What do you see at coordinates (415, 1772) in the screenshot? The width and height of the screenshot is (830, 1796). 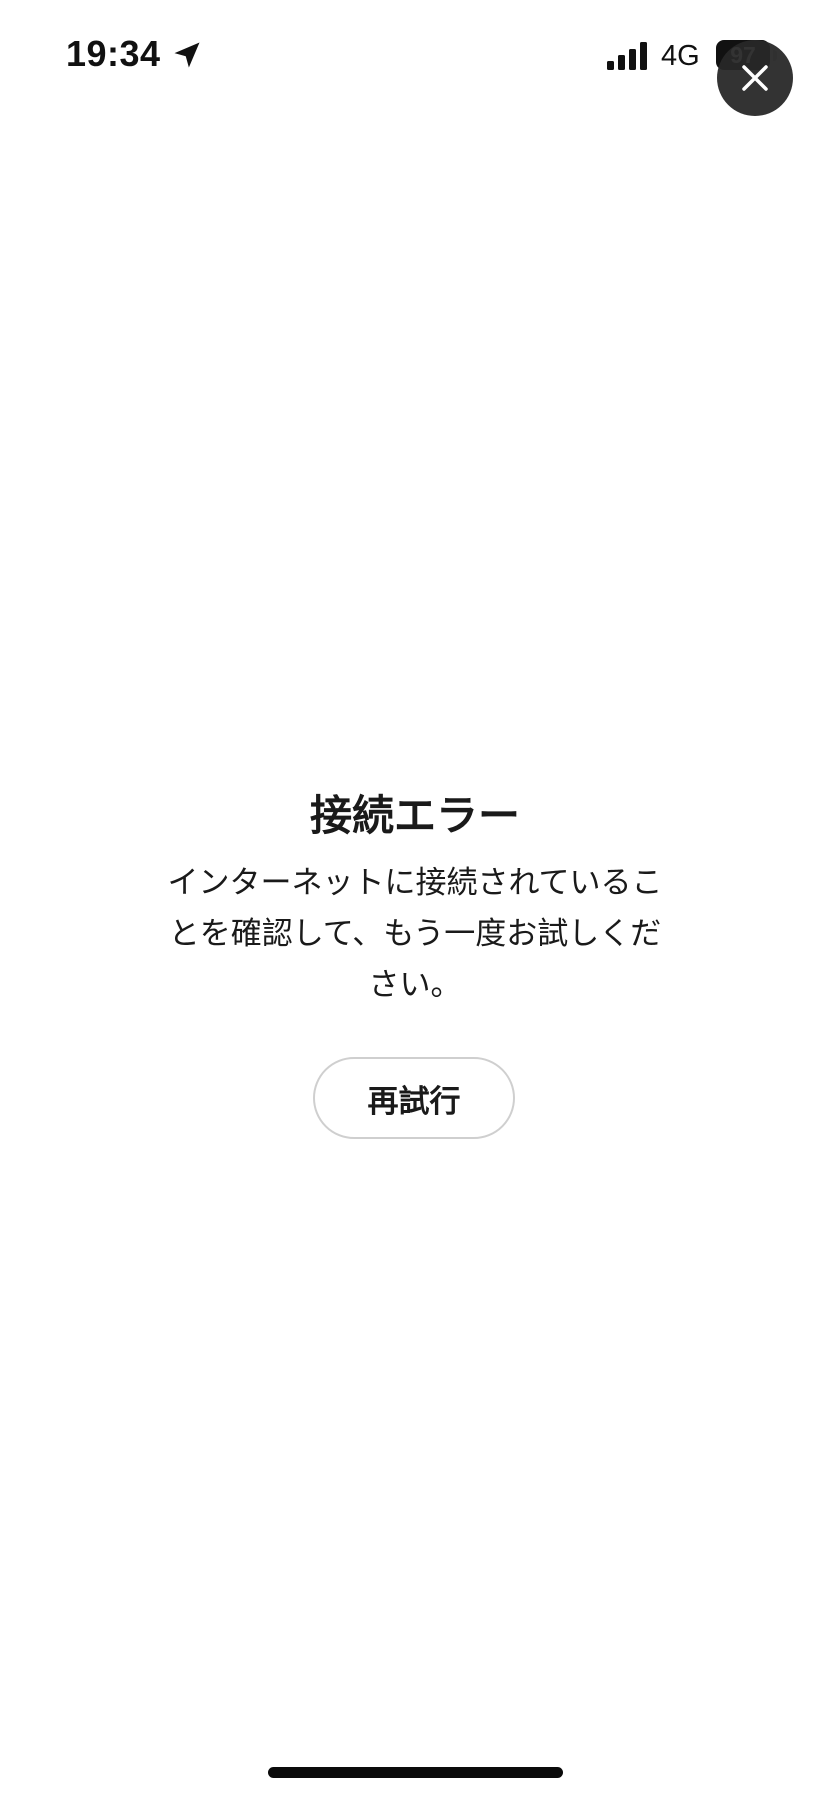 I see `home-indicator` at bounding box center [415, 1772].